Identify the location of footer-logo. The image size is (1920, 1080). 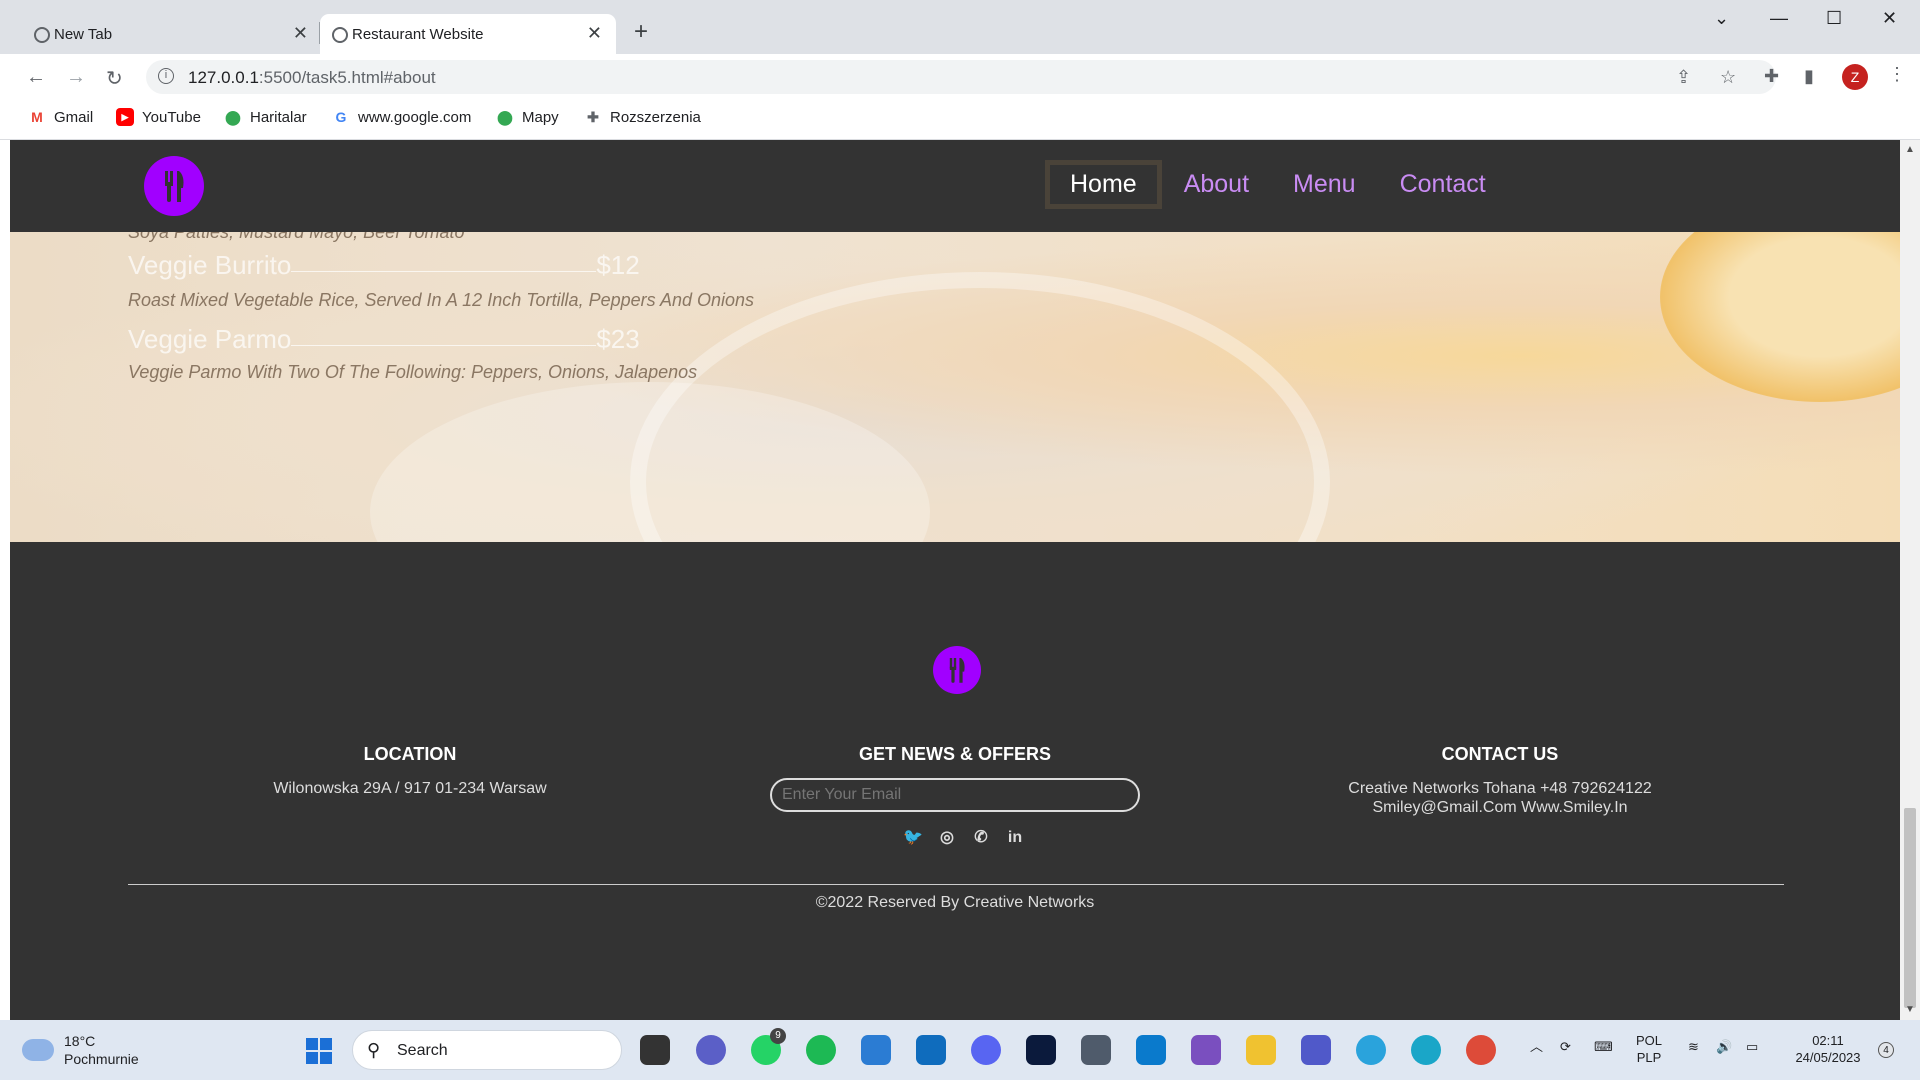
(957, 670).